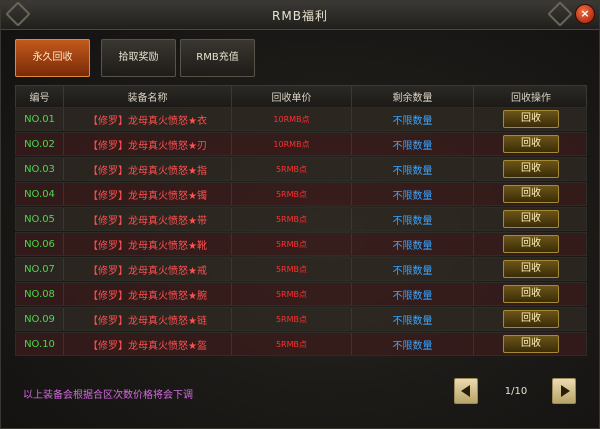 This screenshot has width=600, height=429. What do you see at coordinates (40, 319) in the screenshot?
I see `row-id: NO.09` at bounding box center [40, 319].